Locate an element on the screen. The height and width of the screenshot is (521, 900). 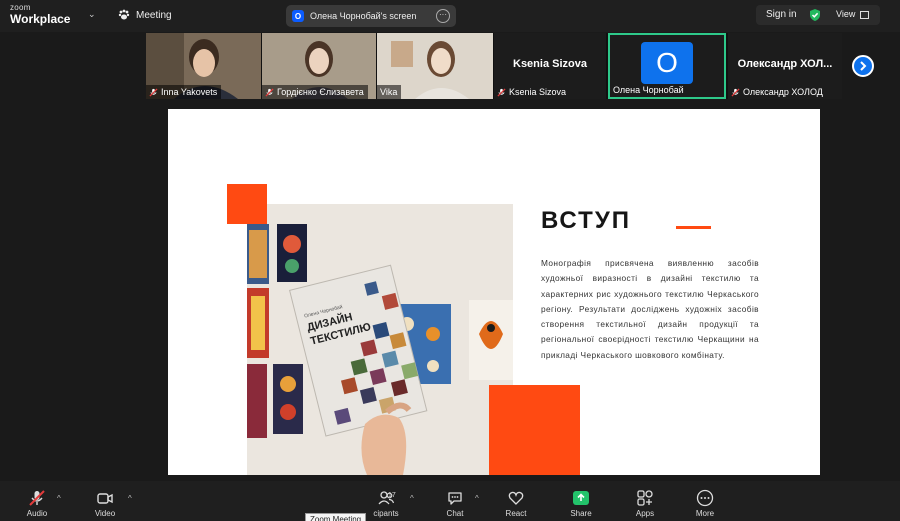
participant-name-tag: Ksenia Sizova is located at coordinates (532, 92).